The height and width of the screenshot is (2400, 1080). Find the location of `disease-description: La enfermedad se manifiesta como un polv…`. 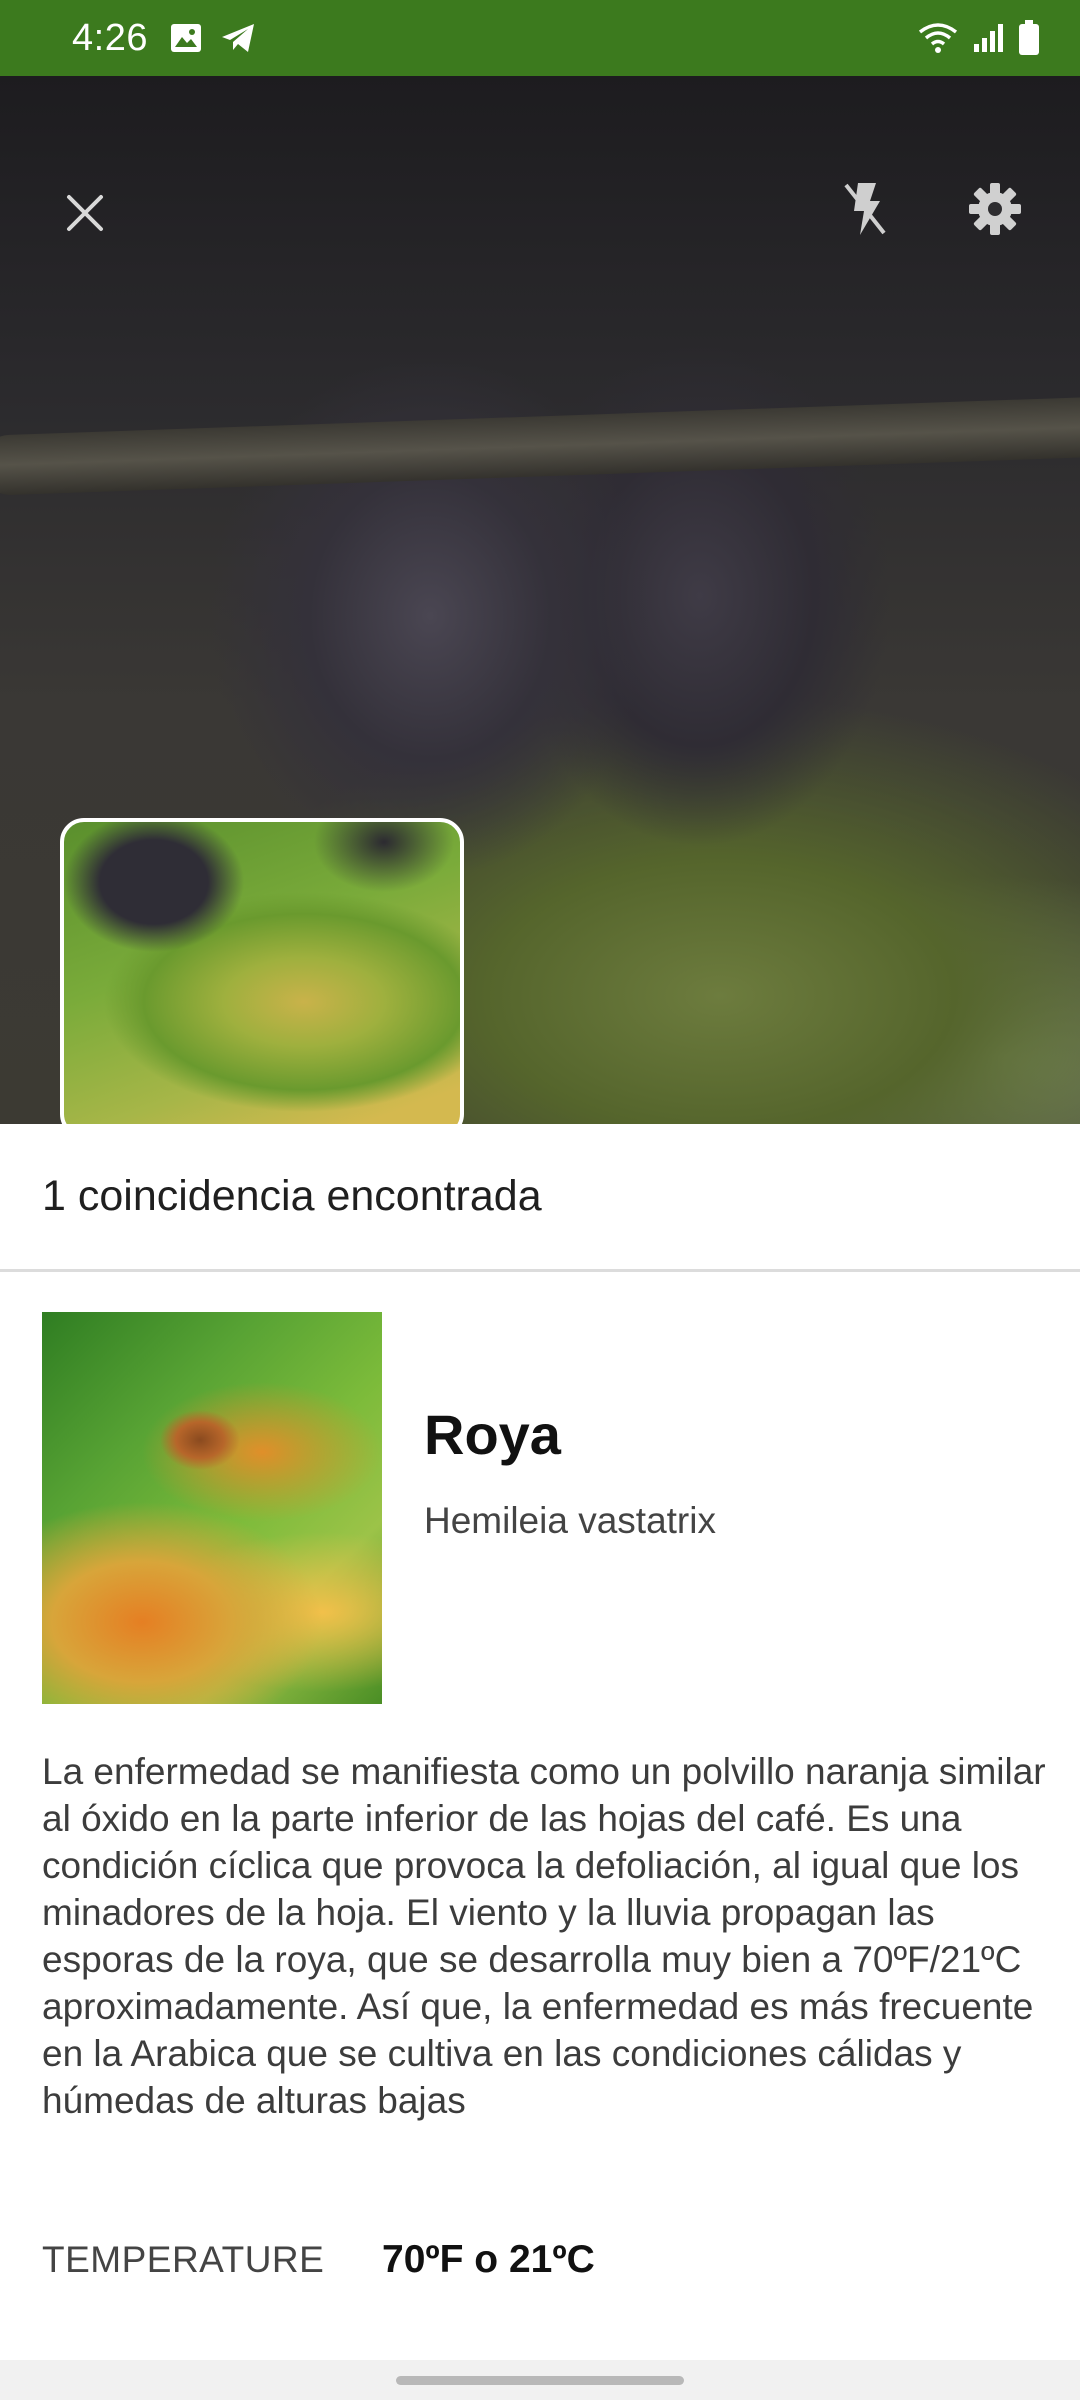

disease-description: La enfermedad se manifiesta como un polv… is located at coordinates (544, 1936).